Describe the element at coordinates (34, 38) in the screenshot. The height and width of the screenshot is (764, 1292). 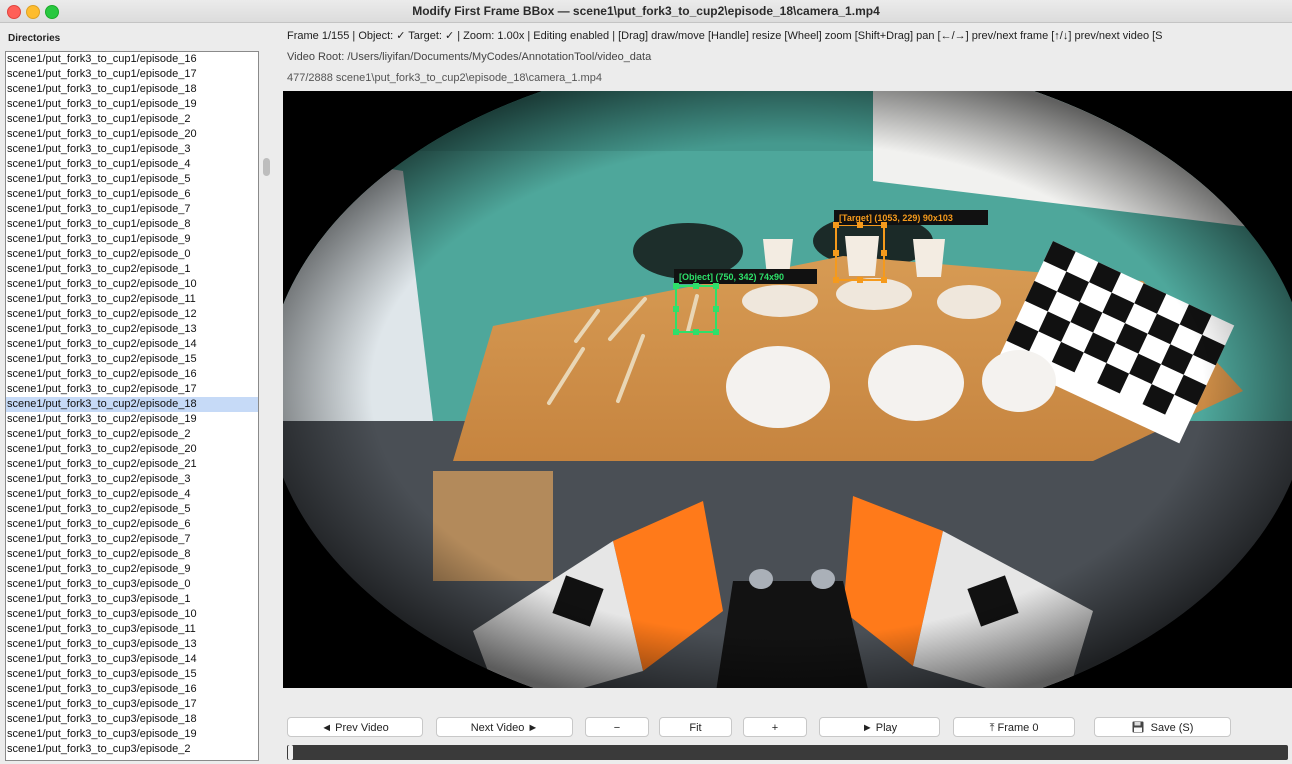
I see `directories-header: Directories` at that location.